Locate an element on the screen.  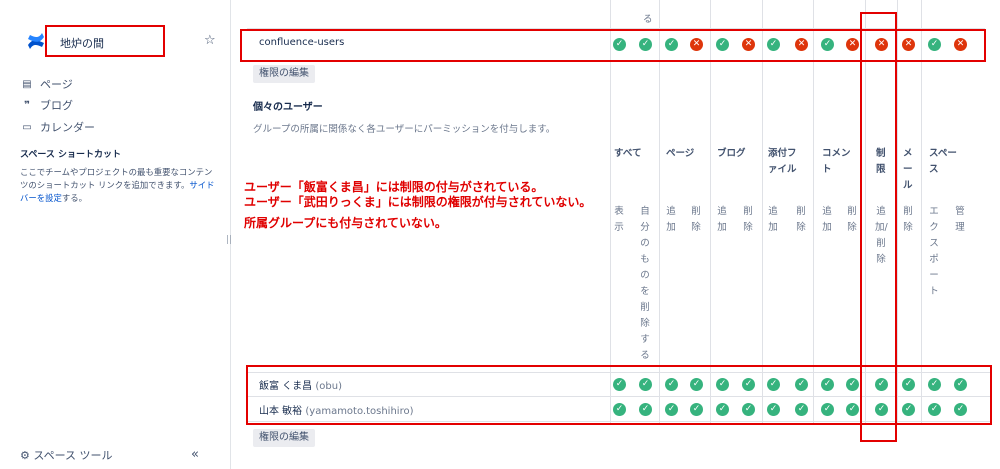
edit-permissions-button-users: 権限の編集 is located at coordinates (284, 438).